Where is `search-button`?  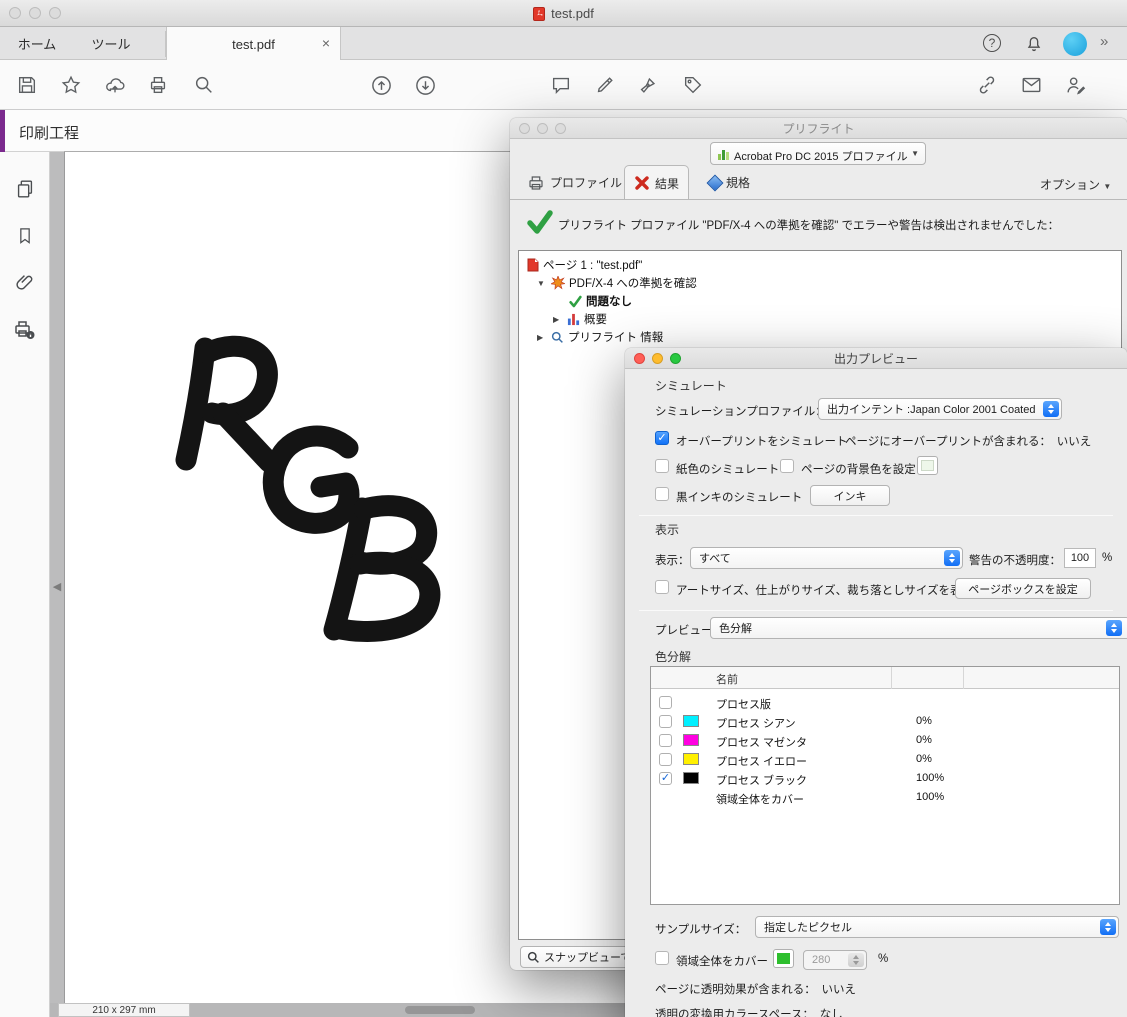
search-button is located at coordinates (204, 85).